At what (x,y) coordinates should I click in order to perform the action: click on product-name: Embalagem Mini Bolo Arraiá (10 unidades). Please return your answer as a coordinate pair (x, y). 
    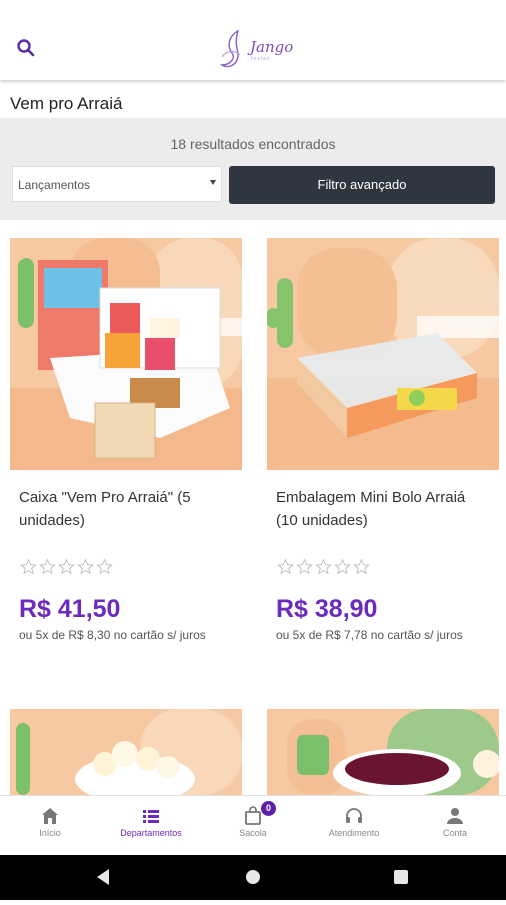
    Looking at the image, I should click on (381, 509).